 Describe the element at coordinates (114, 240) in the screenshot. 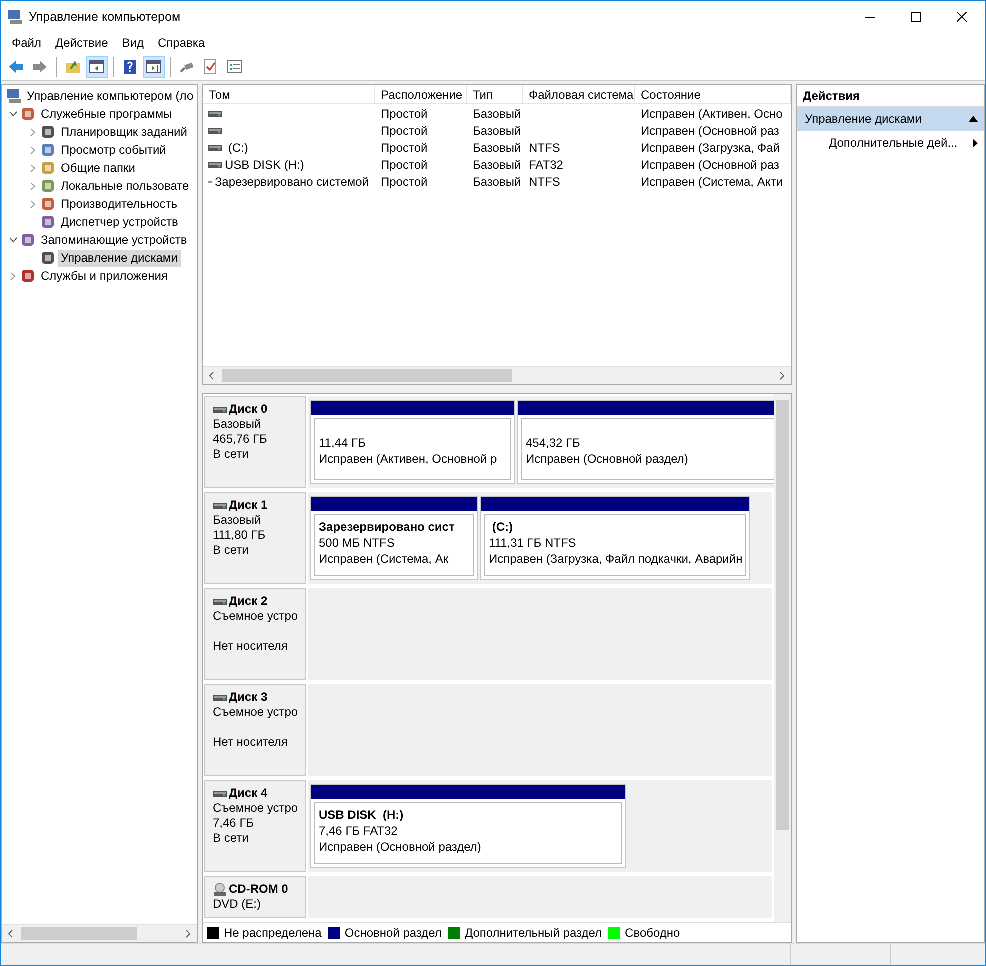

I see `tree-item: Запоминающие устройств` at that location.